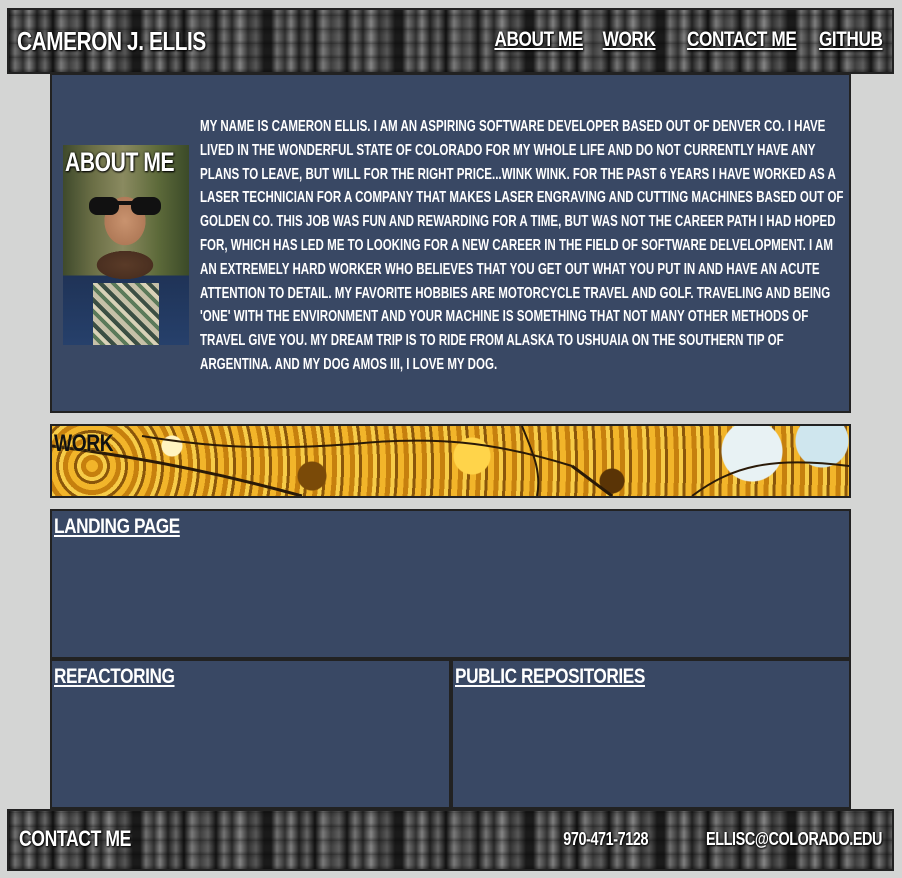  Describe the element at coordinates (120, 162) in the screenshot. I see `about-title: About Me` at that location.